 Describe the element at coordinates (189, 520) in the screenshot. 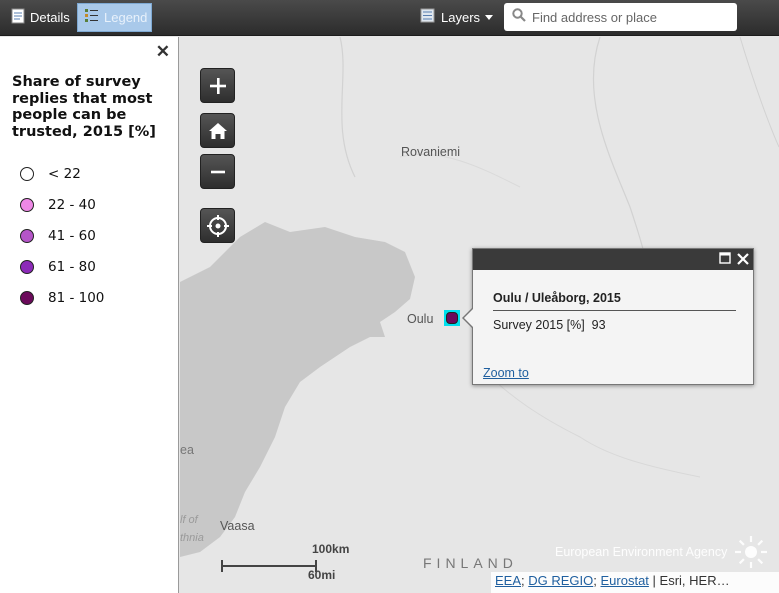

I see `place-label-gulf-fragment-1: lf of` at that location.